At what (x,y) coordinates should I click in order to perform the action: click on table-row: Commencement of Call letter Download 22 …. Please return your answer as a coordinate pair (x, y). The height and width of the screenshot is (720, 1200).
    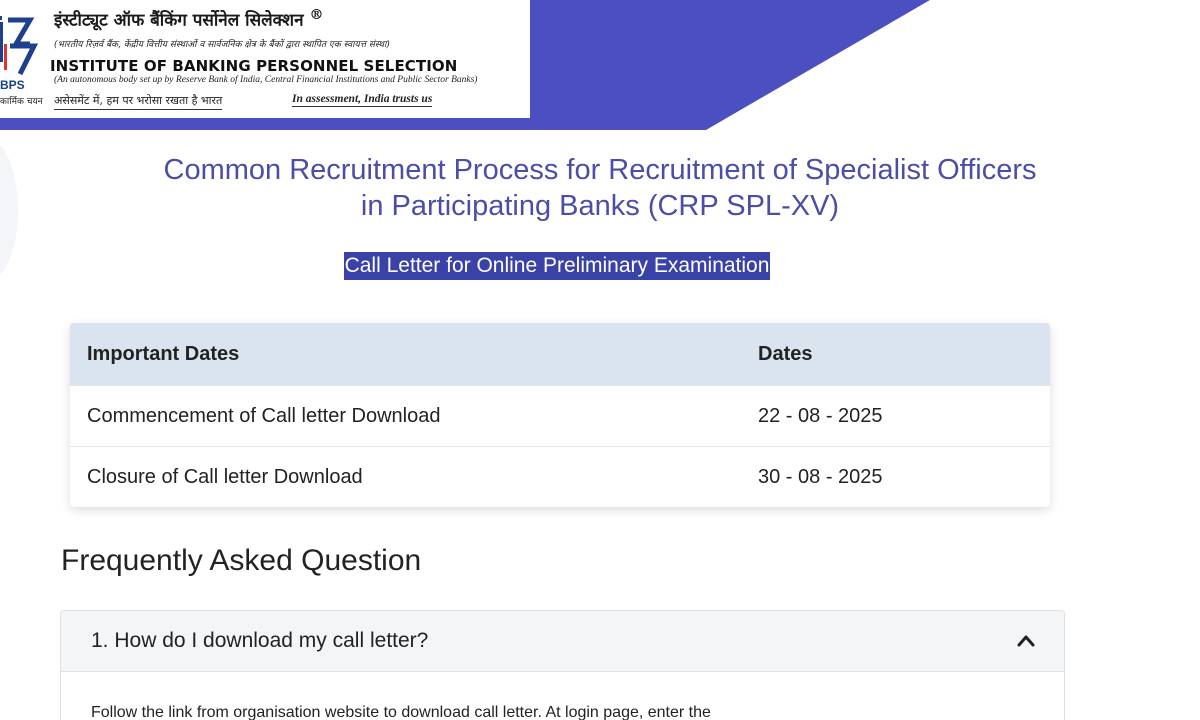
    Looking at the image, I should click on (560, 415).